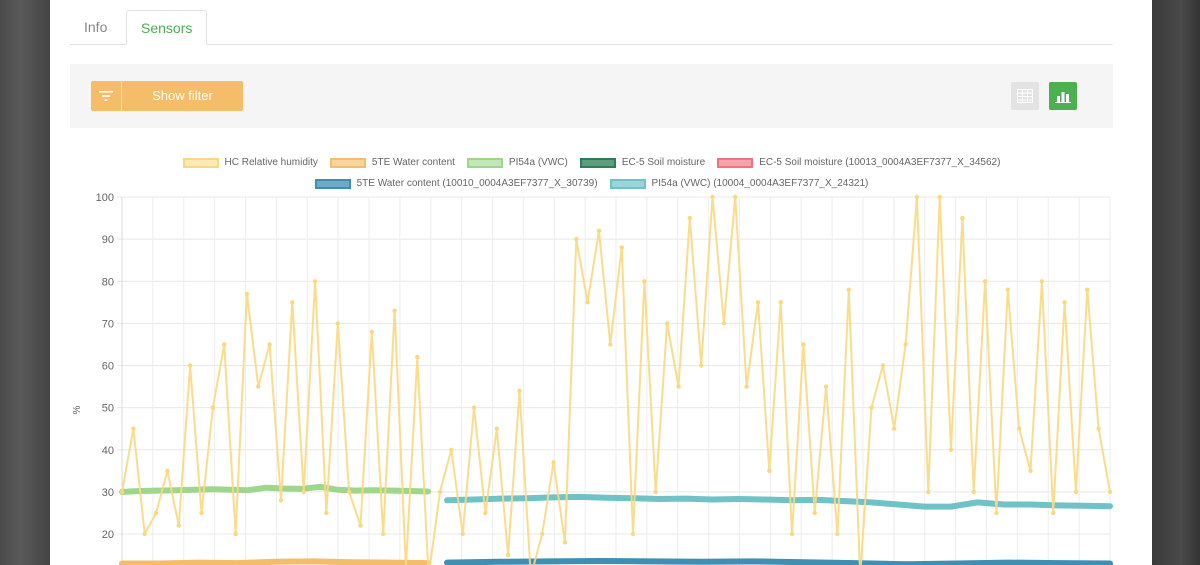 This screenshot has height=565, width=1200. What do you see at coordinates (108, 493) in the screenshot?
I see `y-tick-label: 30` at bounding box center [108, 493].